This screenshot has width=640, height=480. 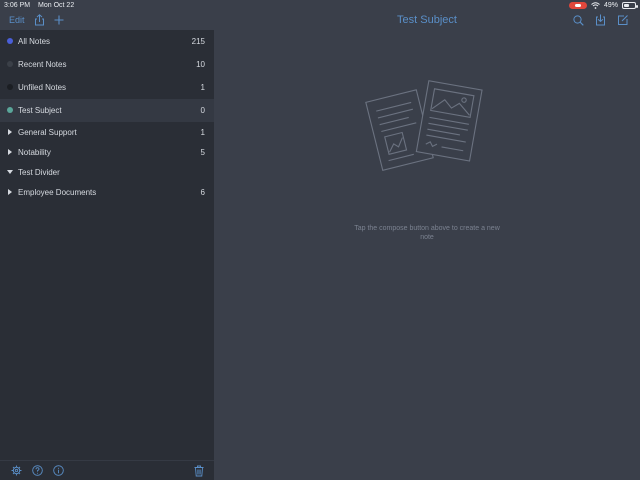 What do you see at coordinates (630, 5) in the screenshot?
I see `battery-icon` at bounding box center [630, 5].